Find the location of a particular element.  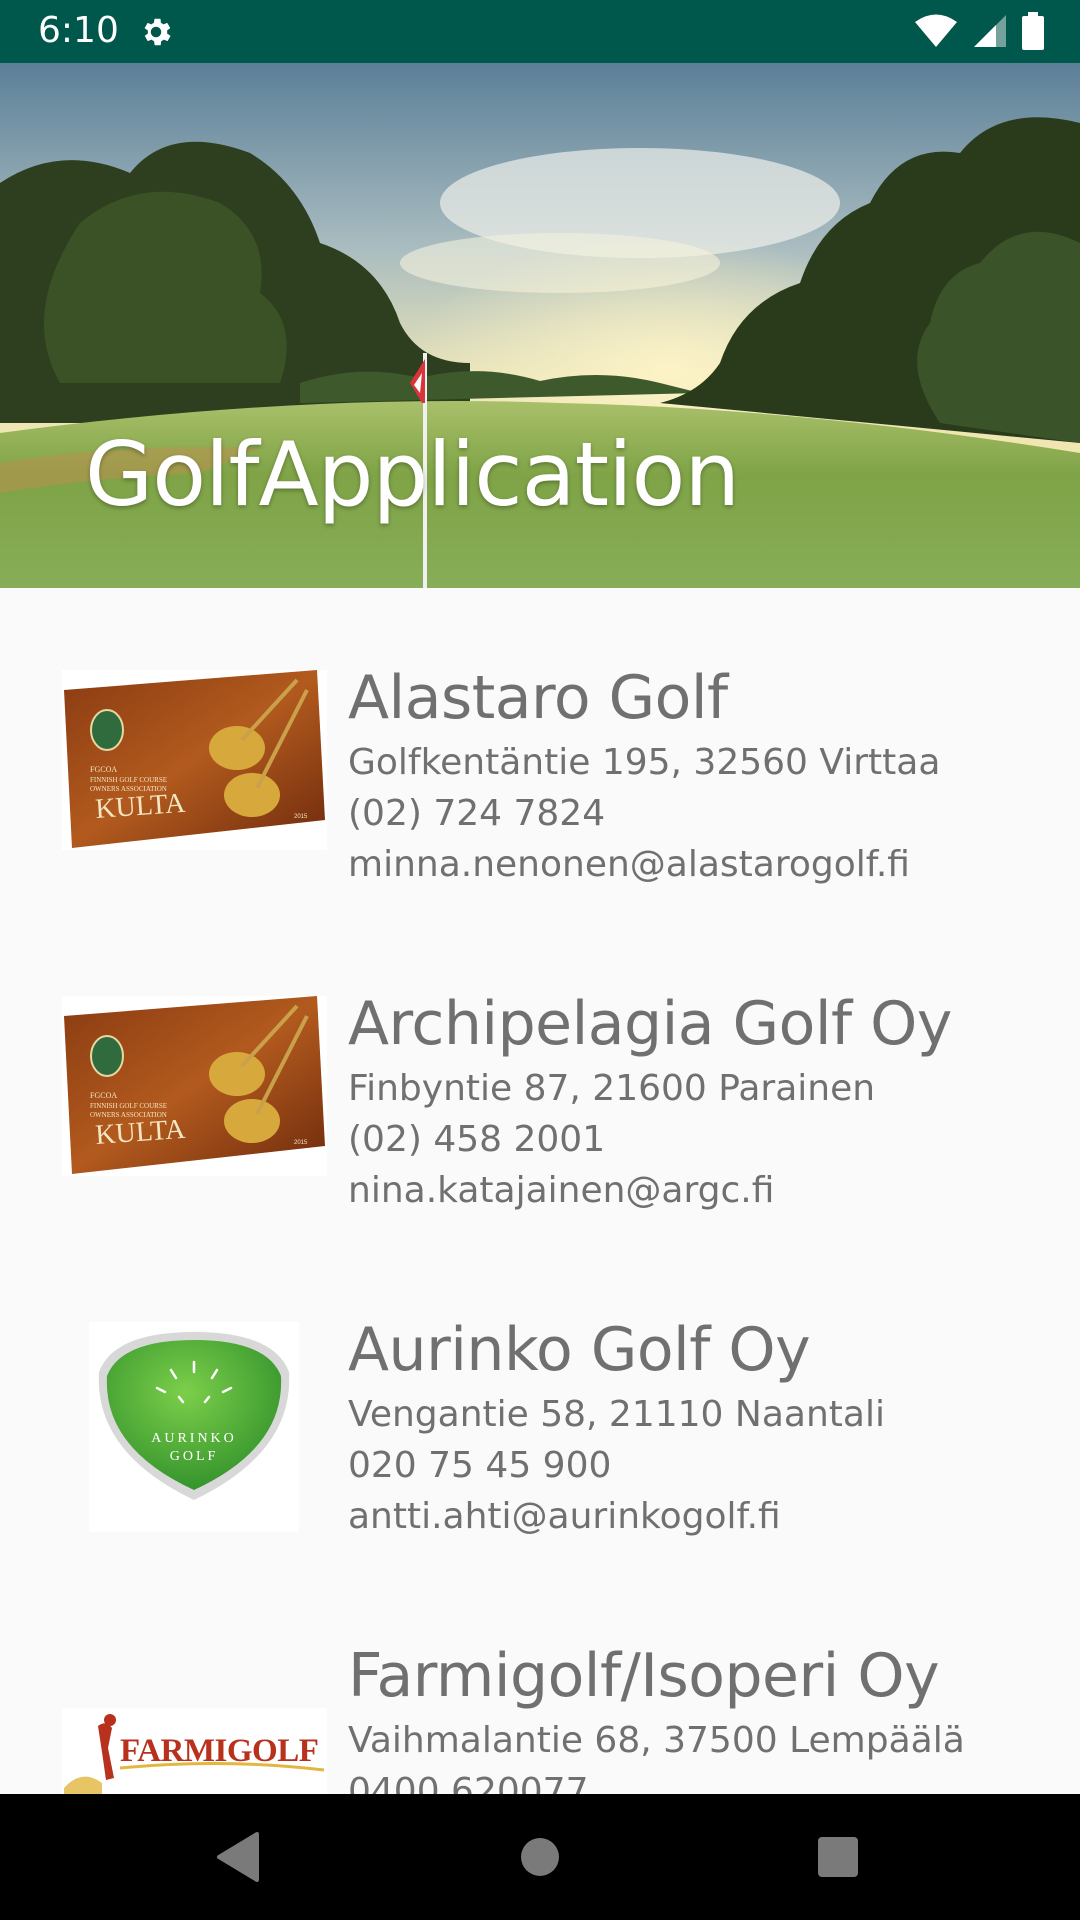

club-address: Vengantie 58, 21110 Naantali is located at coordinates (616, 1414).